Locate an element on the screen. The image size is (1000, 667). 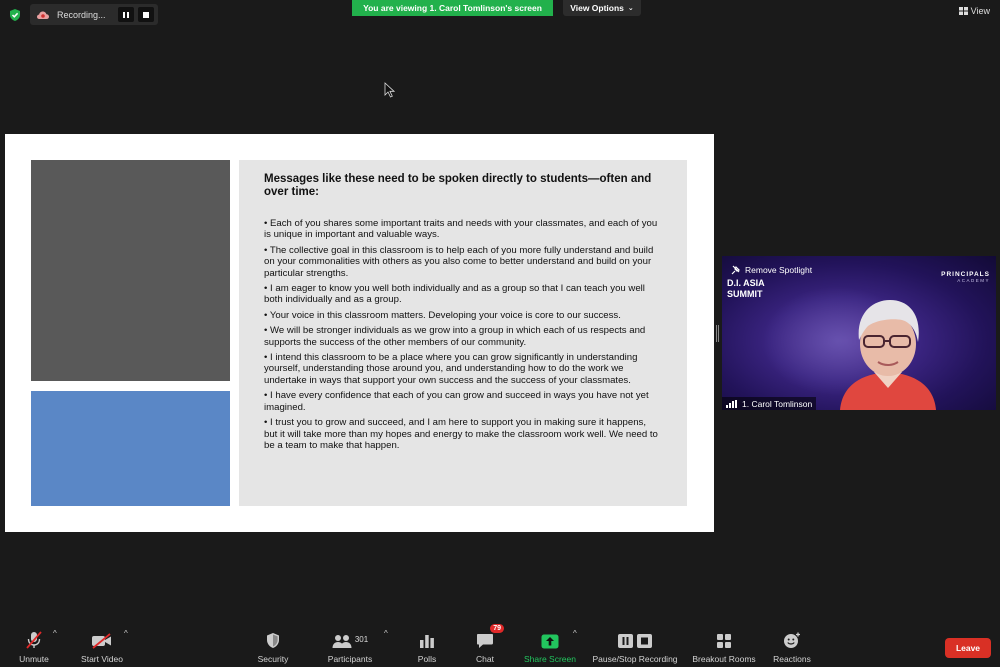
share-screen-button: Share Screen is located at coordinates (550, 645).